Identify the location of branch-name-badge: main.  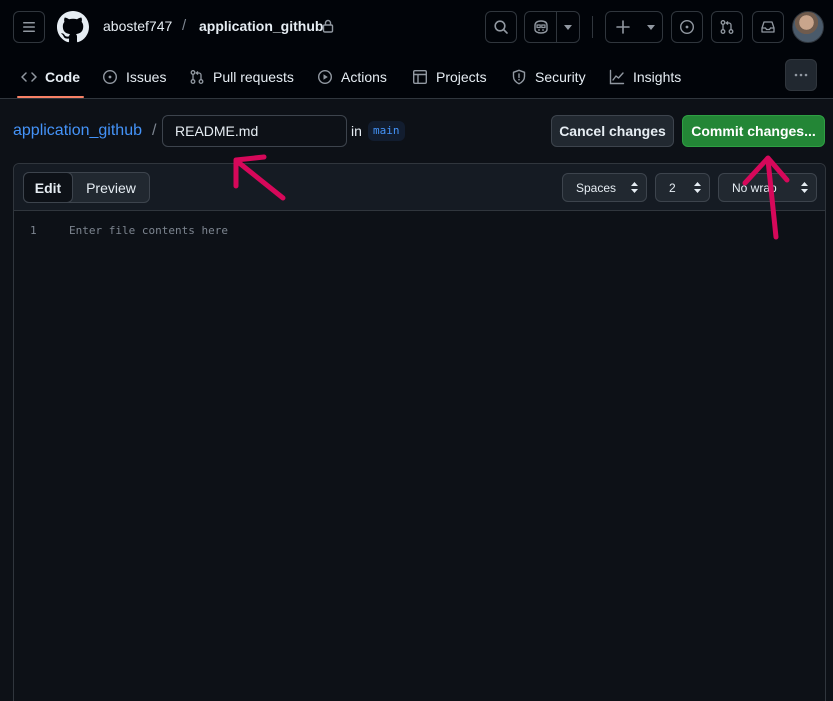
(386, 131).